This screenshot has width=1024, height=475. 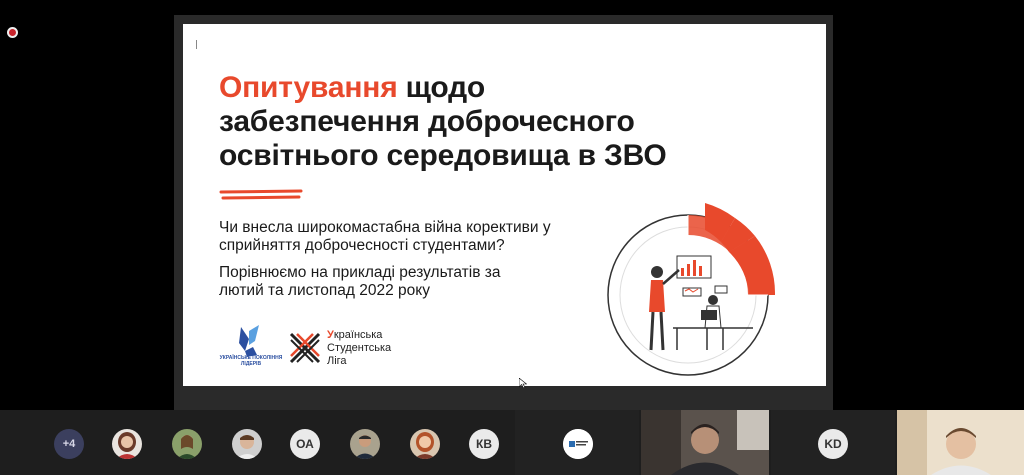 I want to click on logo-left-text: УКРАЇНСЬКЕ ПОКОЛІННЯ ЛІДЕРІВ, so click(x=251, y=361).